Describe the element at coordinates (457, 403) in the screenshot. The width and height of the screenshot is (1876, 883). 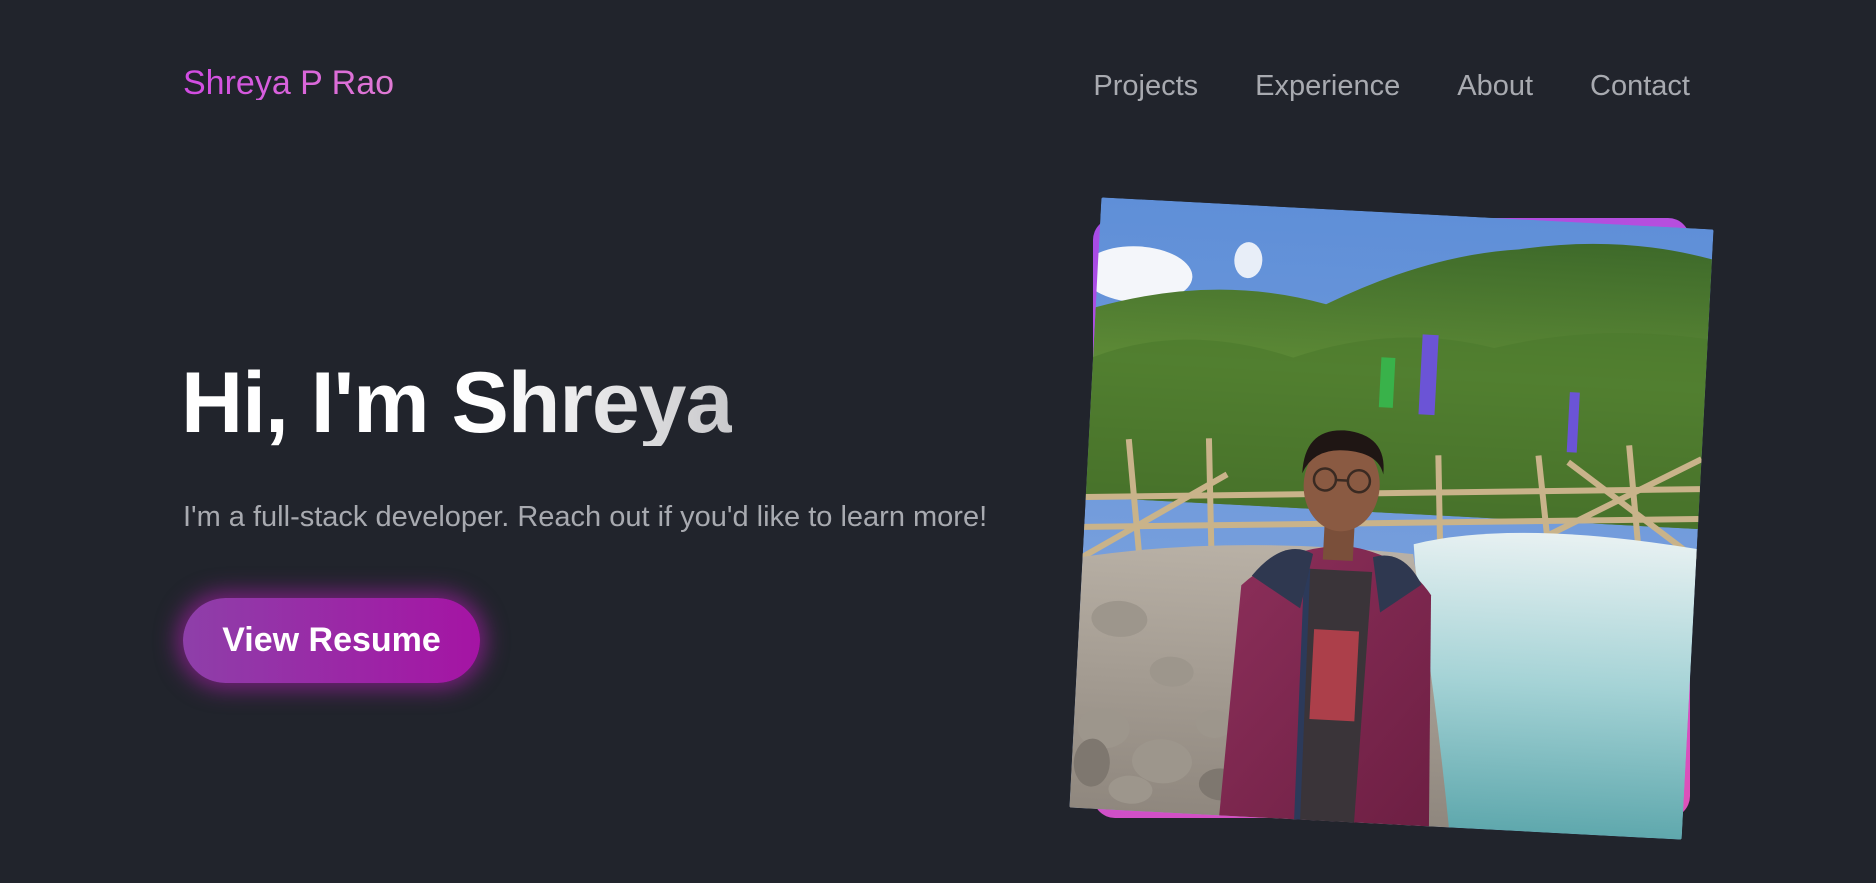
I see `hero-title: Hi, I'm Shreya` at that location.